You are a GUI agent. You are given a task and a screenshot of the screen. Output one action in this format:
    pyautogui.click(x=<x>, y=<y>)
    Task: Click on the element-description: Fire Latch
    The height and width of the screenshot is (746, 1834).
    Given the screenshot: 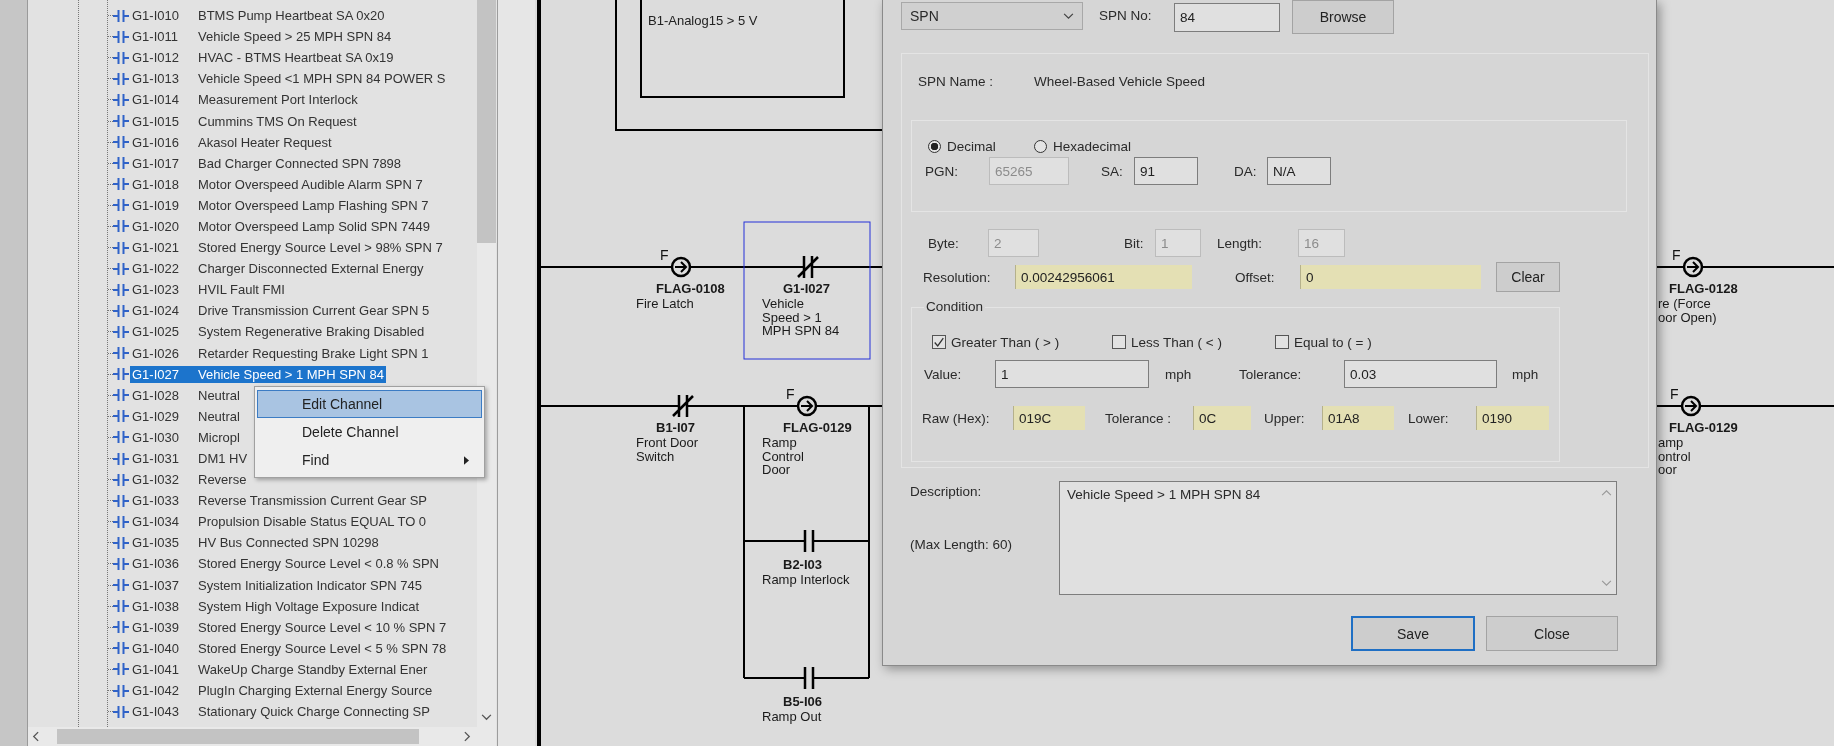 What is the action you would take?
    pyautogui.click(x=665, y=304)
    